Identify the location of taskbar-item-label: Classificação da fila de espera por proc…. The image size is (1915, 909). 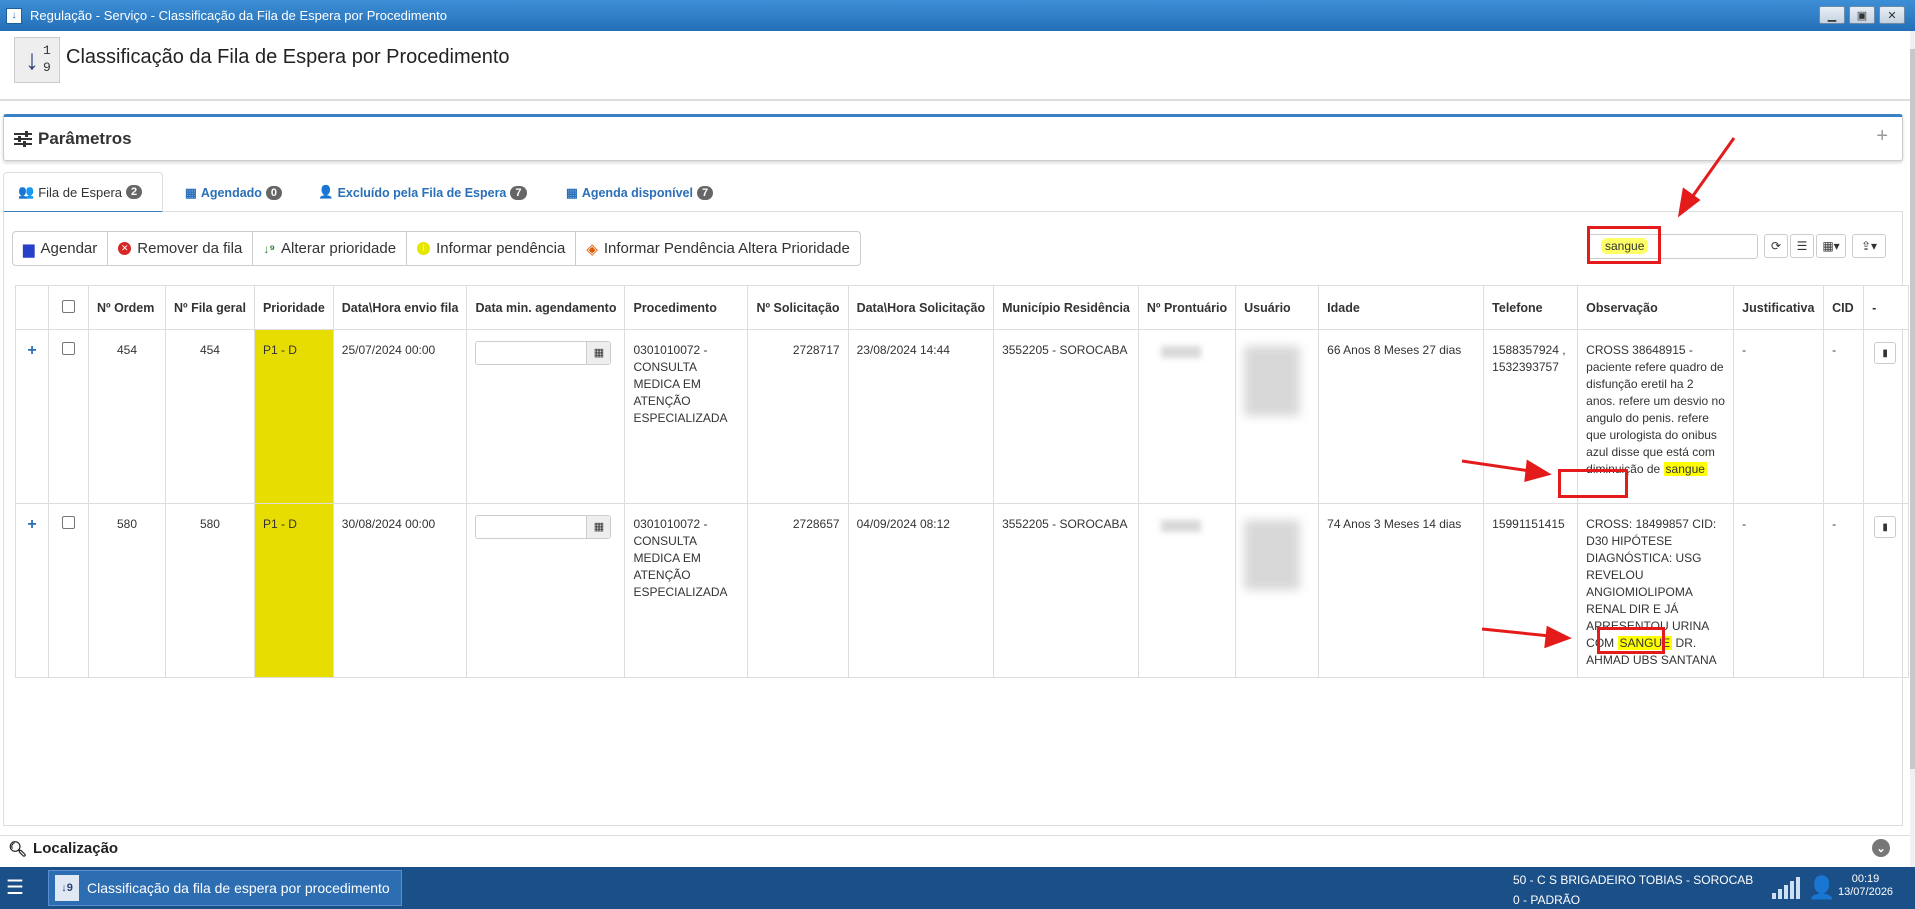
(238, 888).